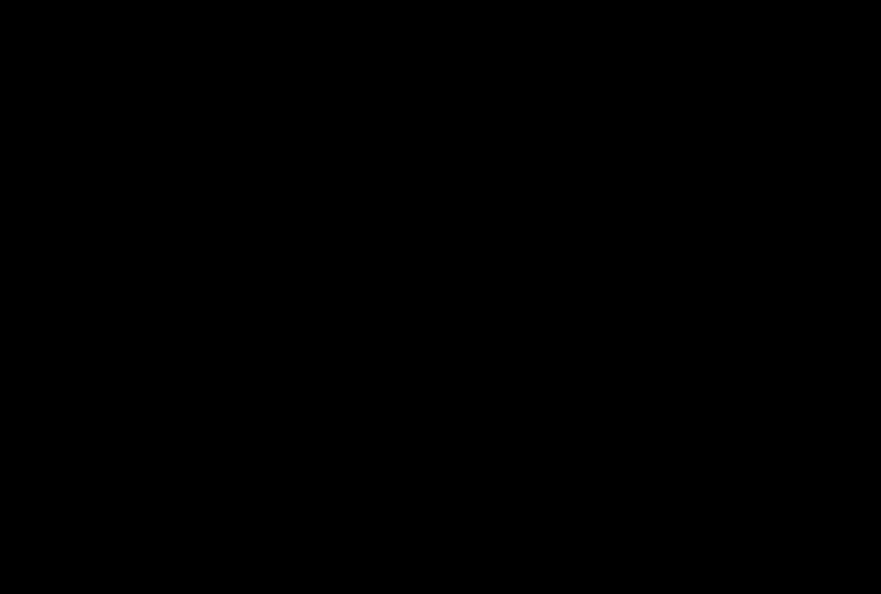 The image size is (881, 594). What do you see at coordinates (3, 37) in the screenshot?
I see `profit-line` at bounding box center [3, 37].